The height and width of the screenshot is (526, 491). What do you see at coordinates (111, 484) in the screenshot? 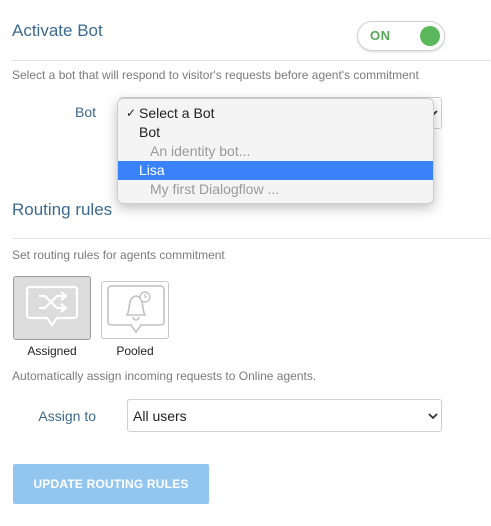
I see `update-routing-rules-button: UPDATE ROUTING RULES` at bounding box center [111, 484].